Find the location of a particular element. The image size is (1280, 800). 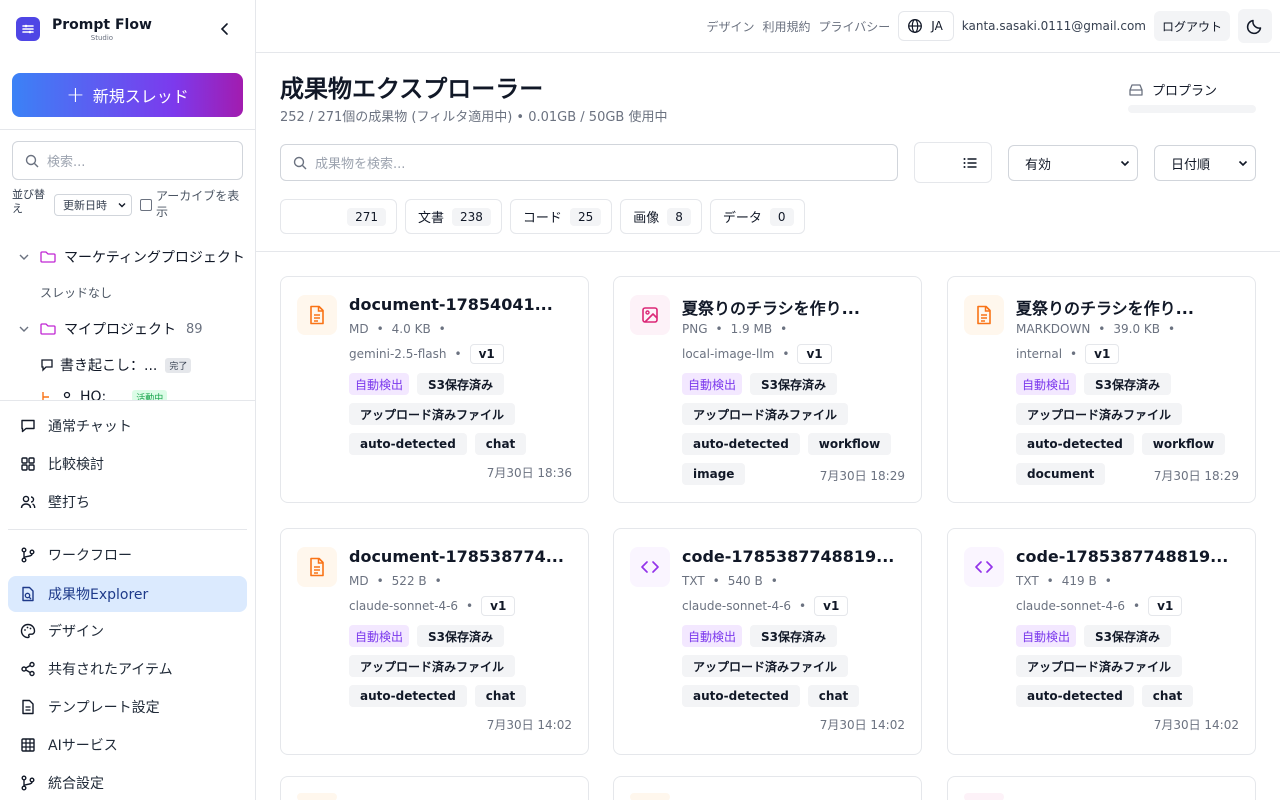

artifact-model: claude-sonnet-4-6 is located at coordinates (737, 606).